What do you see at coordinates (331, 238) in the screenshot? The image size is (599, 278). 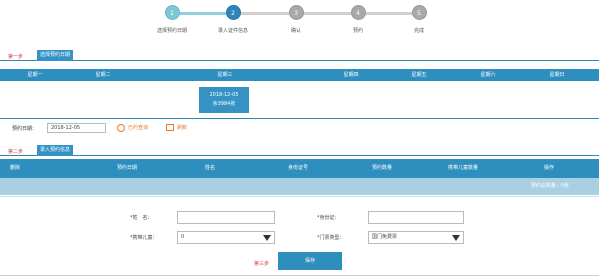 I see `ticket-type-label: *门票类型：` at bounding box center [331, 238].